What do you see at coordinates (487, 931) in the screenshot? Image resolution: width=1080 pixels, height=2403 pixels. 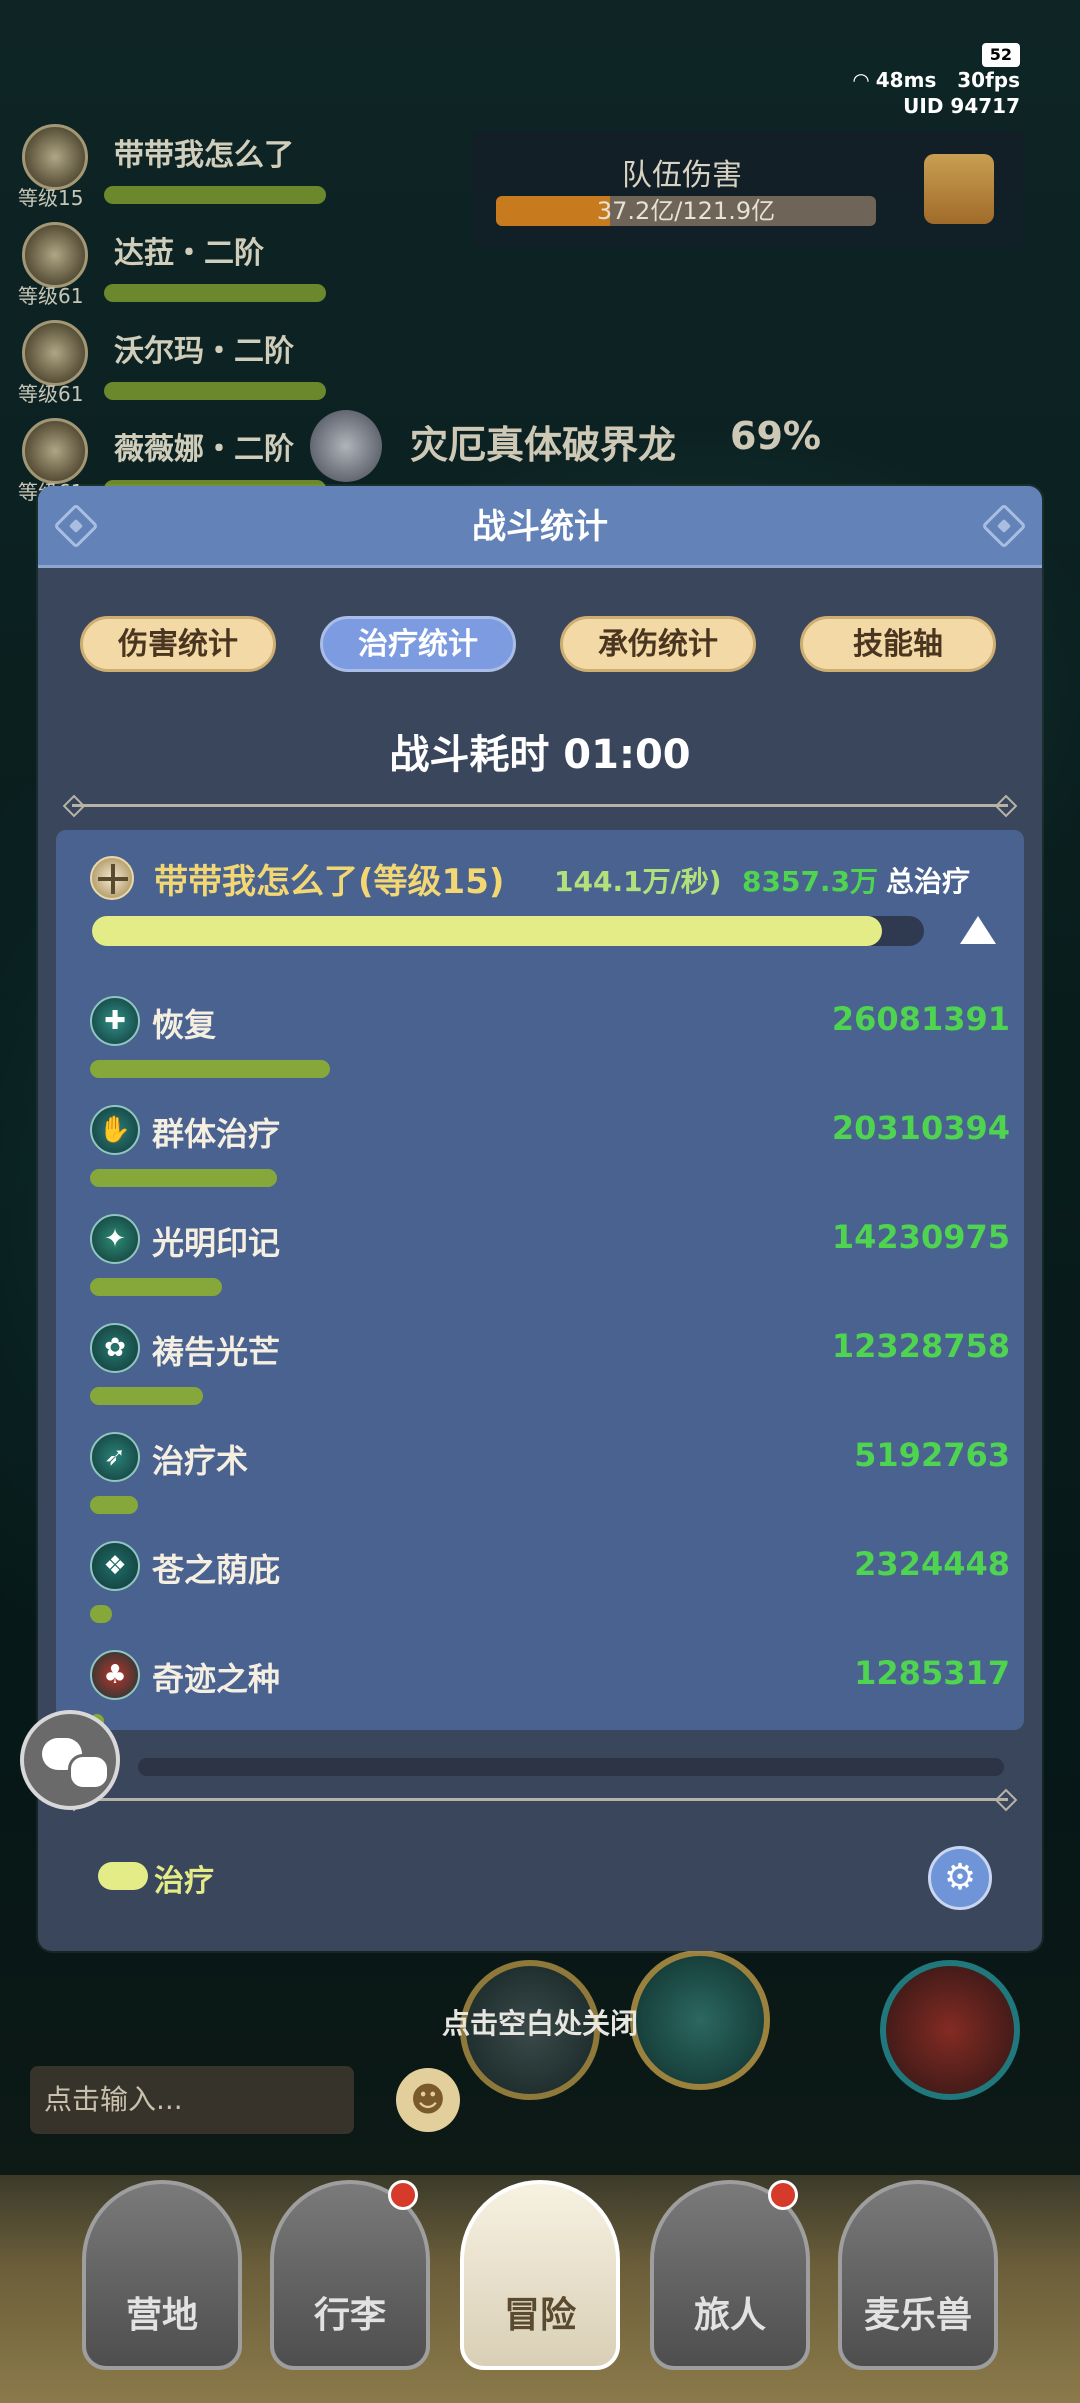 I see `player-heal-bar-fill` at bounding box center [487, 931].